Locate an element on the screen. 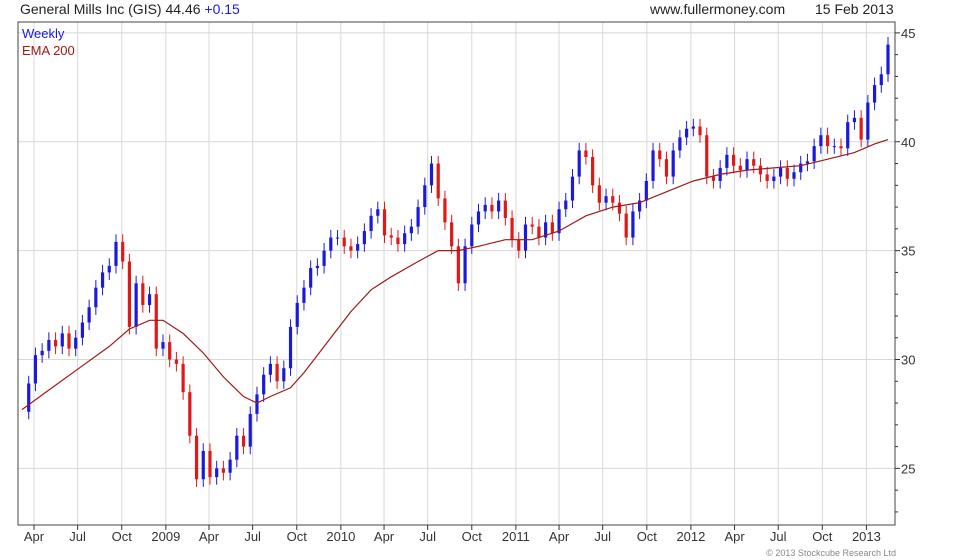 This screenshot has height=560, width=980. x-tick-label: 2013 is located at coordinates (866, 536).